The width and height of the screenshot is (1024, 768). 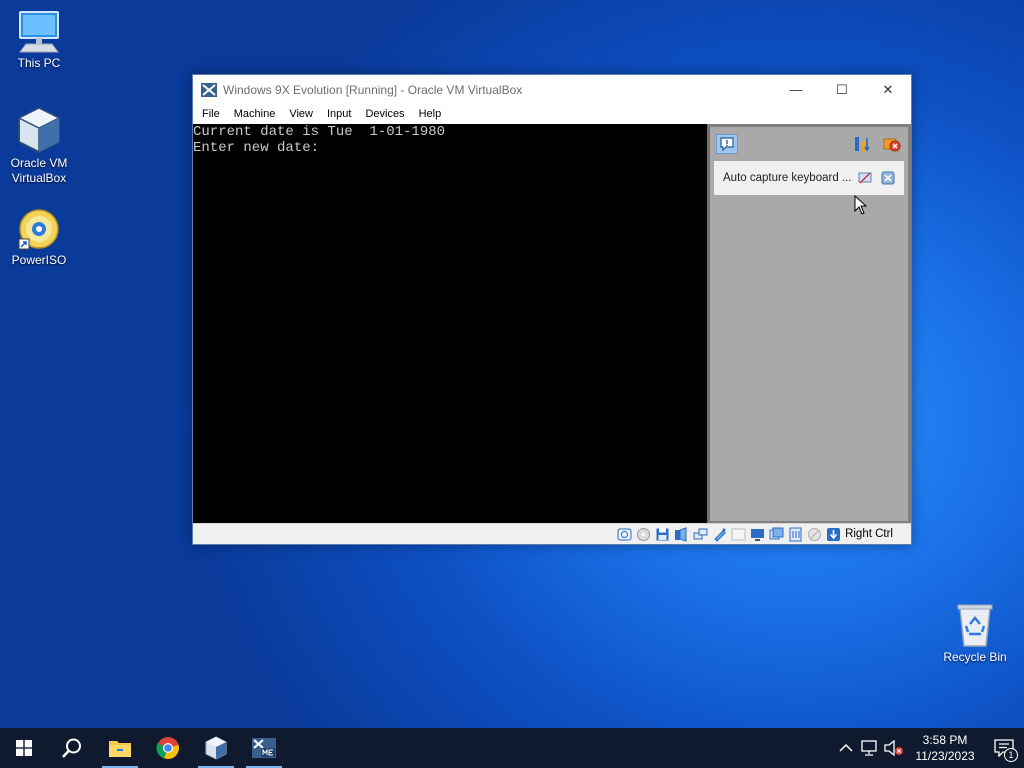 What do you see at coordinates (945, 740) in the screenshot?
I see `clock-time: 3:58 PM` at bounding box center [945, 740].